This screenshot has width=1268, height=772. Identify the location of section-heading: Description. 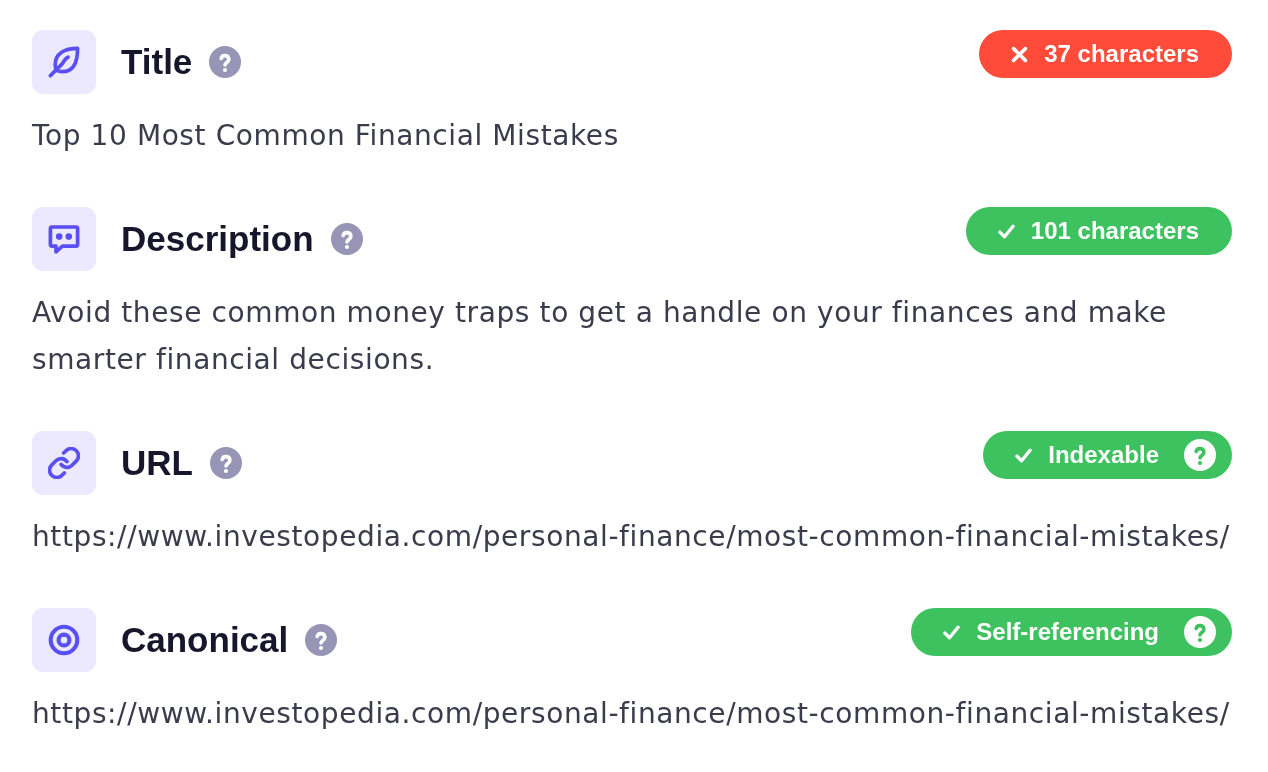
(217, 239).